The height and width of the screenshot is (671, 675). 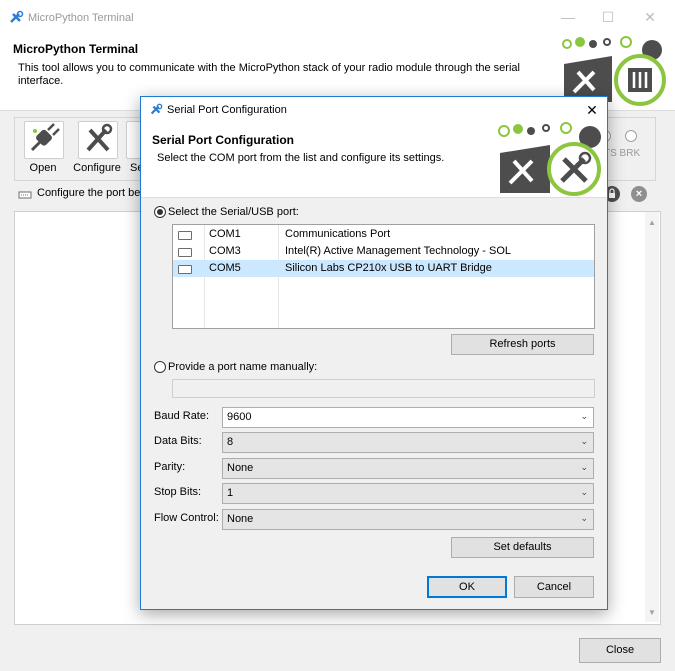 What do you see at coordinates (631, 136) in the screenshot?
I see `brk-indicator-icon` at bounding box center [631, 136].